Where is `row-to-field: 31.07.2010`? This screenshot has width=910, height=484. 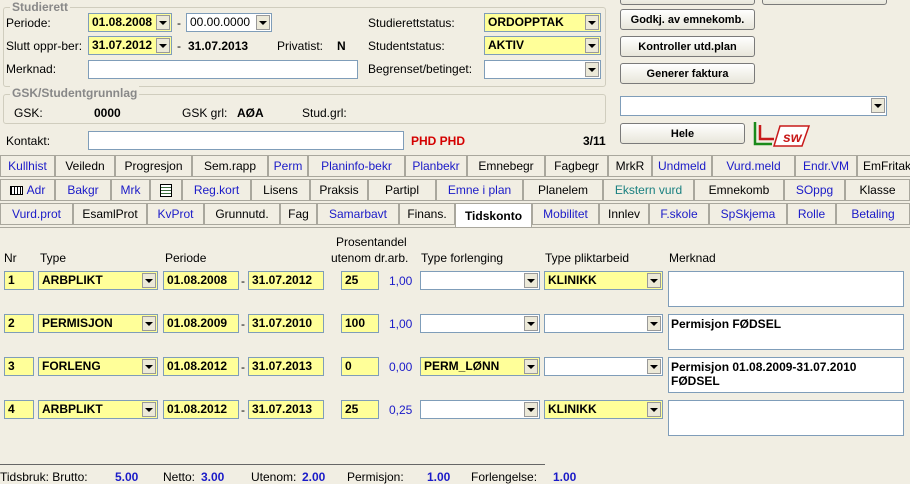 row-to-field: 31.07.2010 is located at coordinates (286, 323).